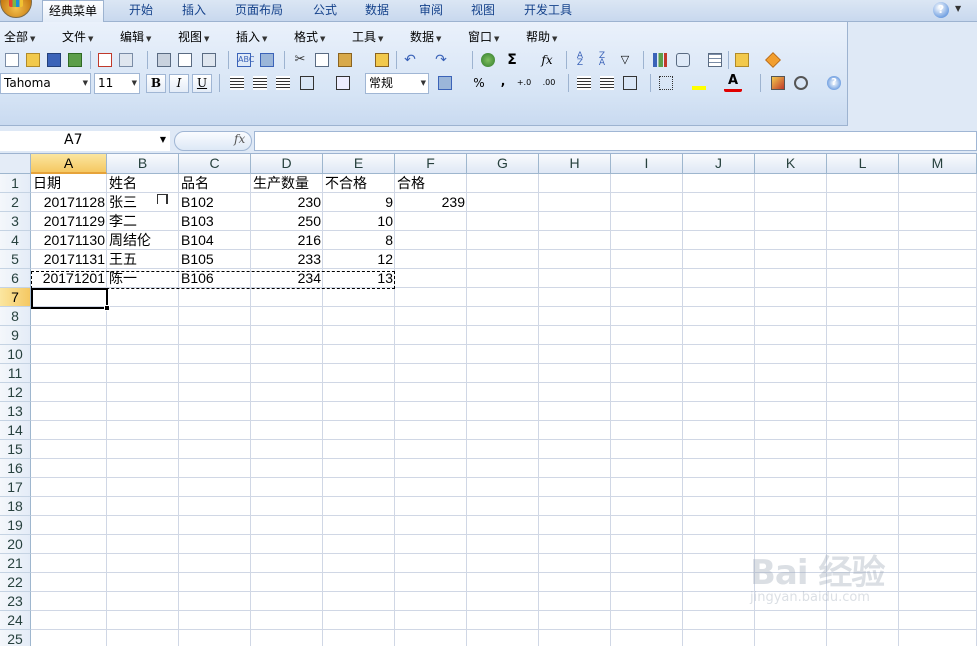  I want to click on menu-view: 视图 ▼, so click(193, 37).